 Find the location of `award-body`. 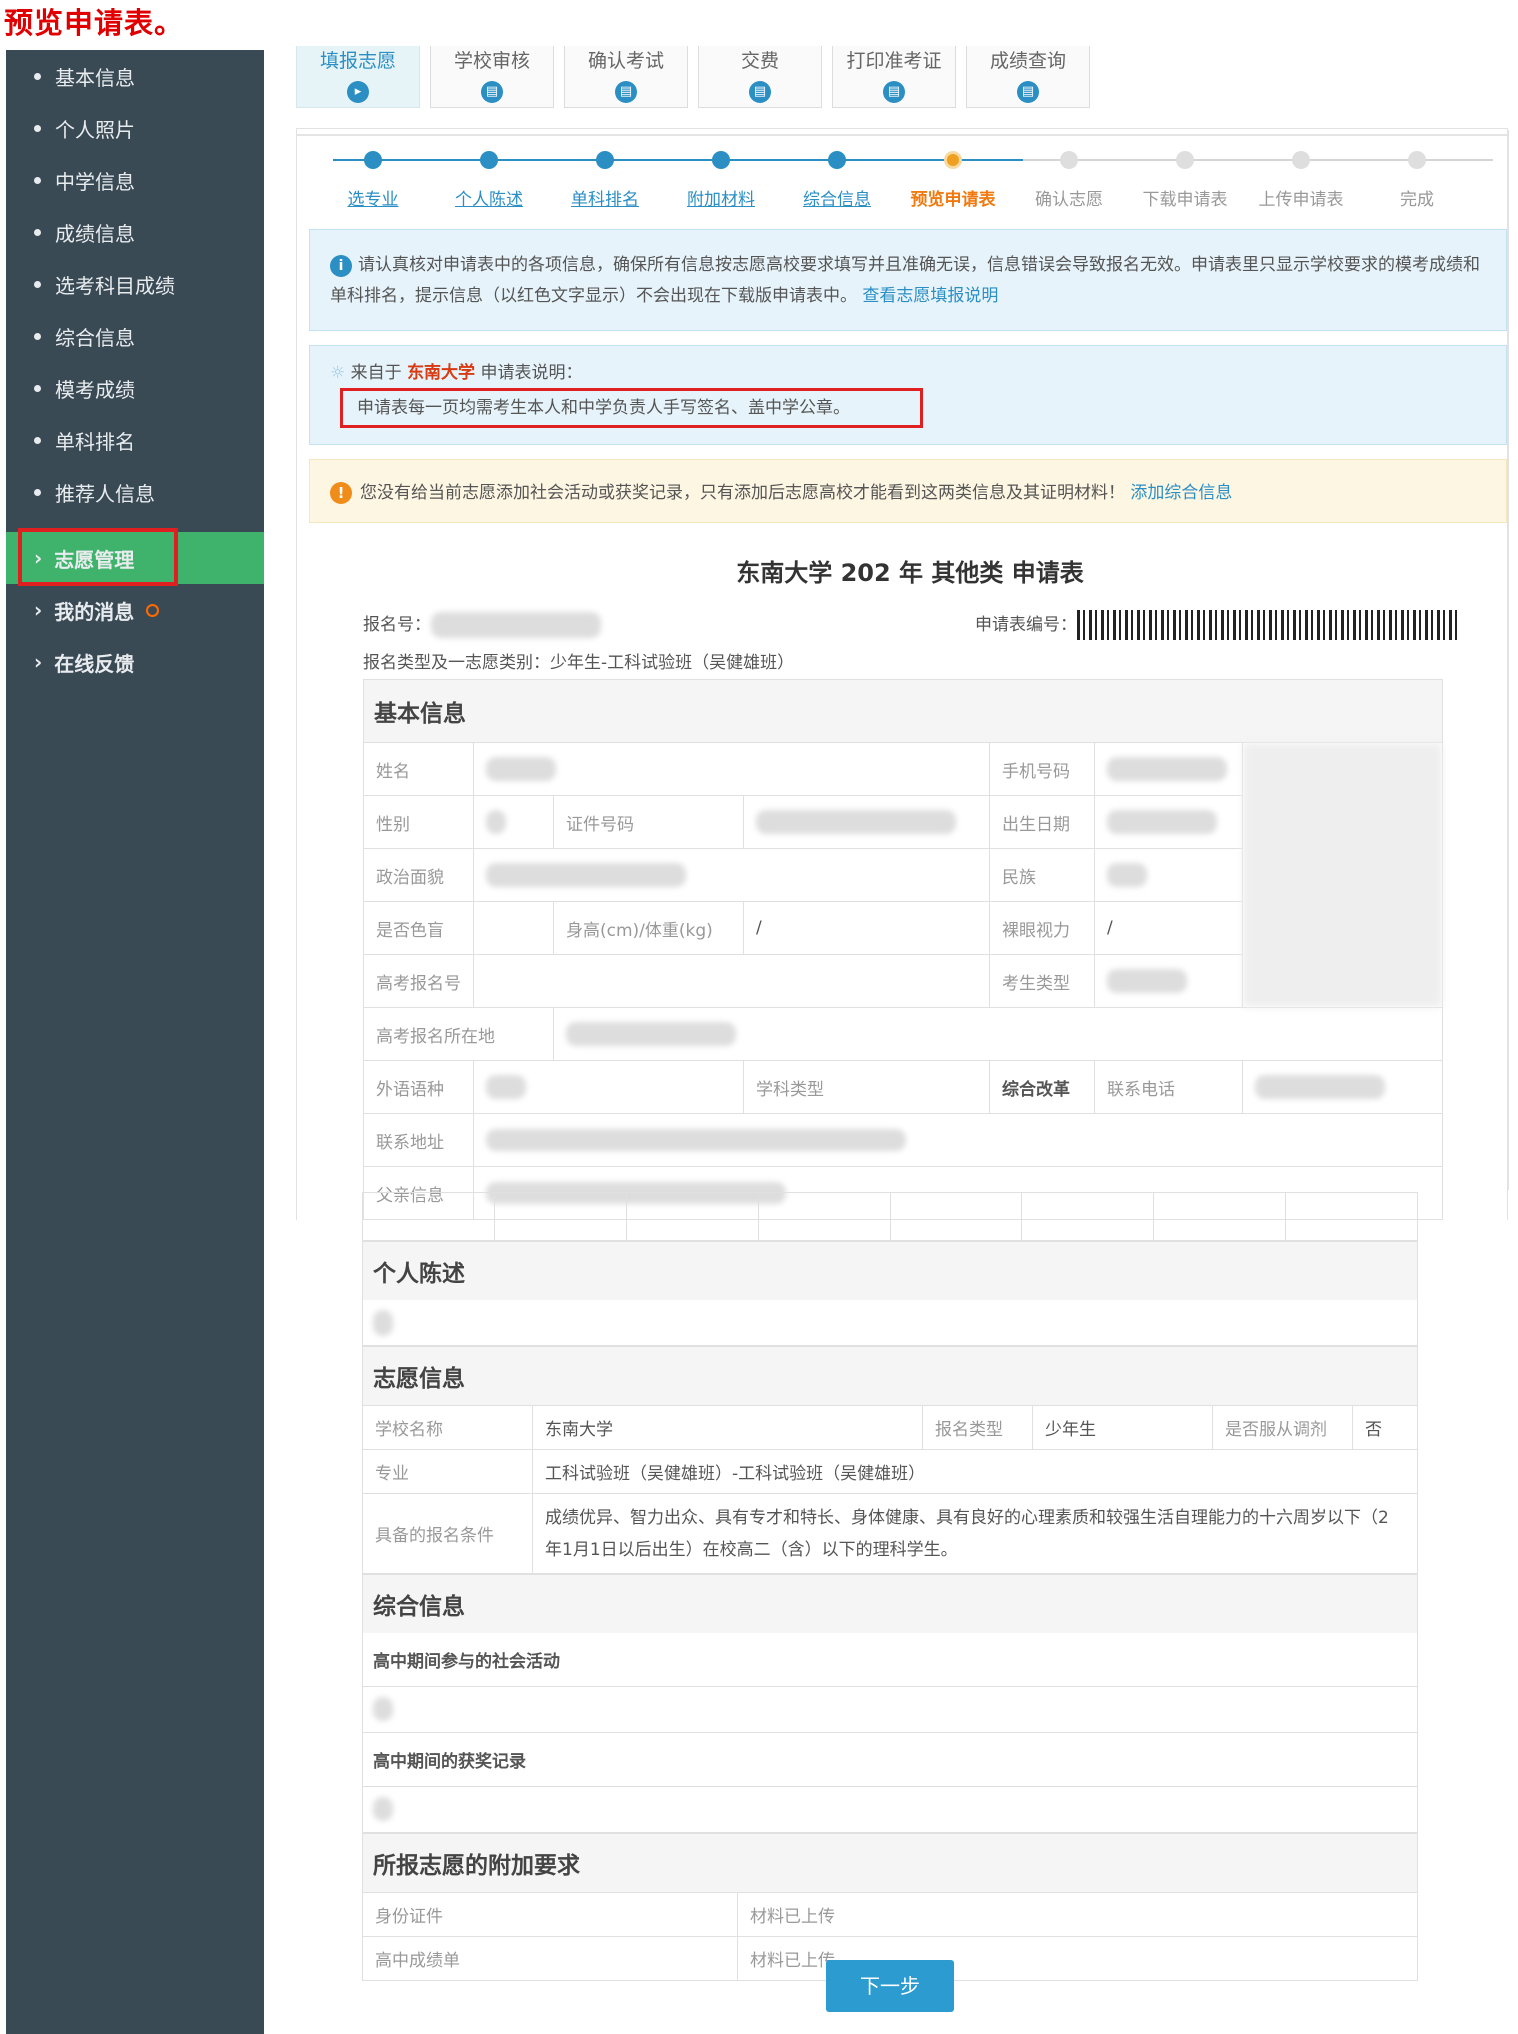

award-body is located at coordinates (890, 1810).